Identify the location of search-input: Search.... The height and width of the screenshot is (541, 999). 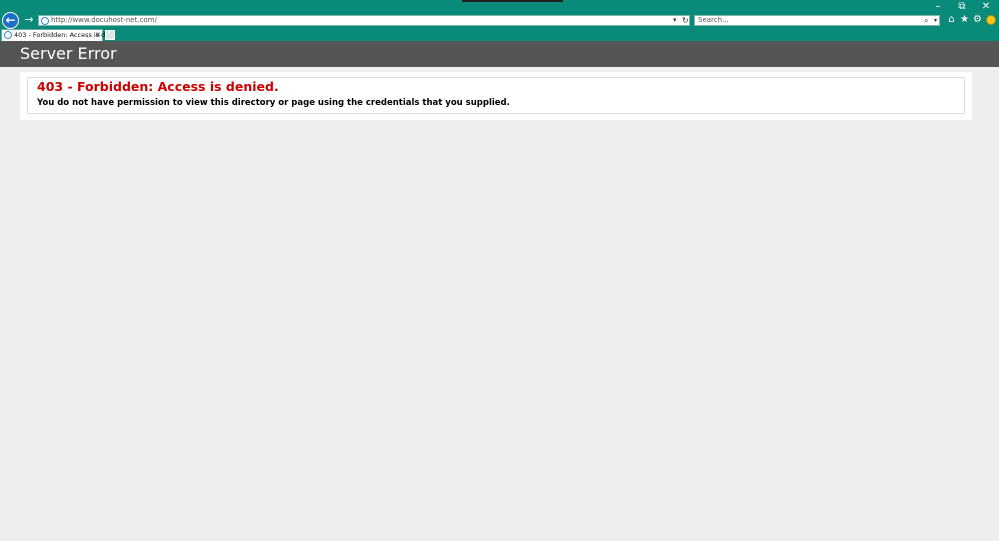
(713, 20).